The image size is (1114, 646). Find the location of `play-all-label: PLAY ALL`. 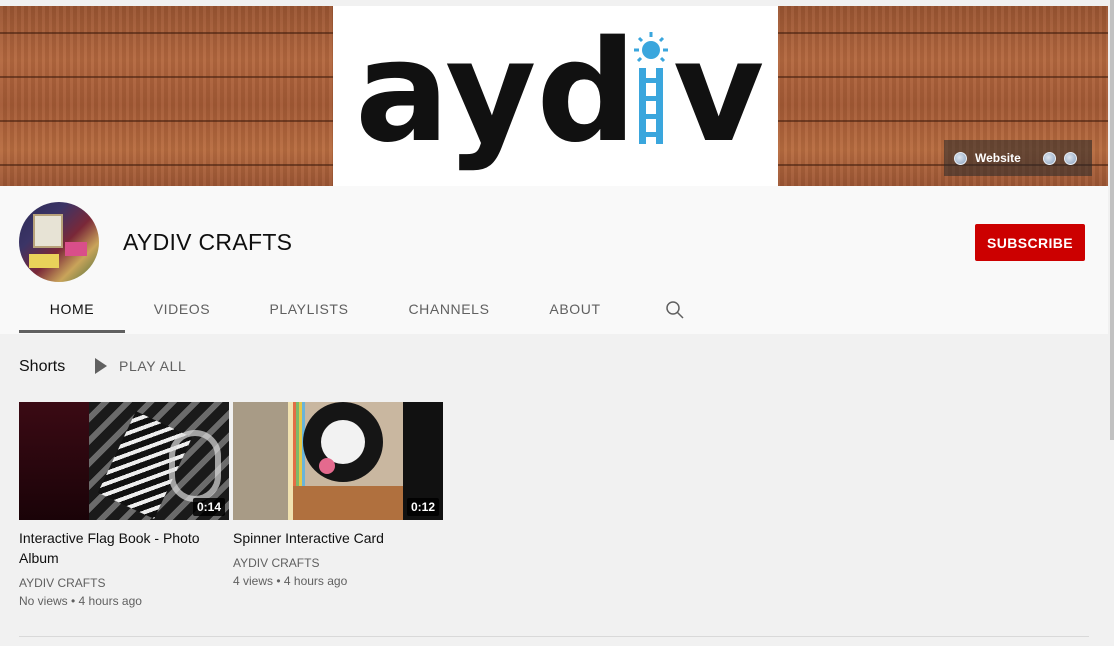

play-all-label: PLAY ALL is located at coordinates (153, 366).